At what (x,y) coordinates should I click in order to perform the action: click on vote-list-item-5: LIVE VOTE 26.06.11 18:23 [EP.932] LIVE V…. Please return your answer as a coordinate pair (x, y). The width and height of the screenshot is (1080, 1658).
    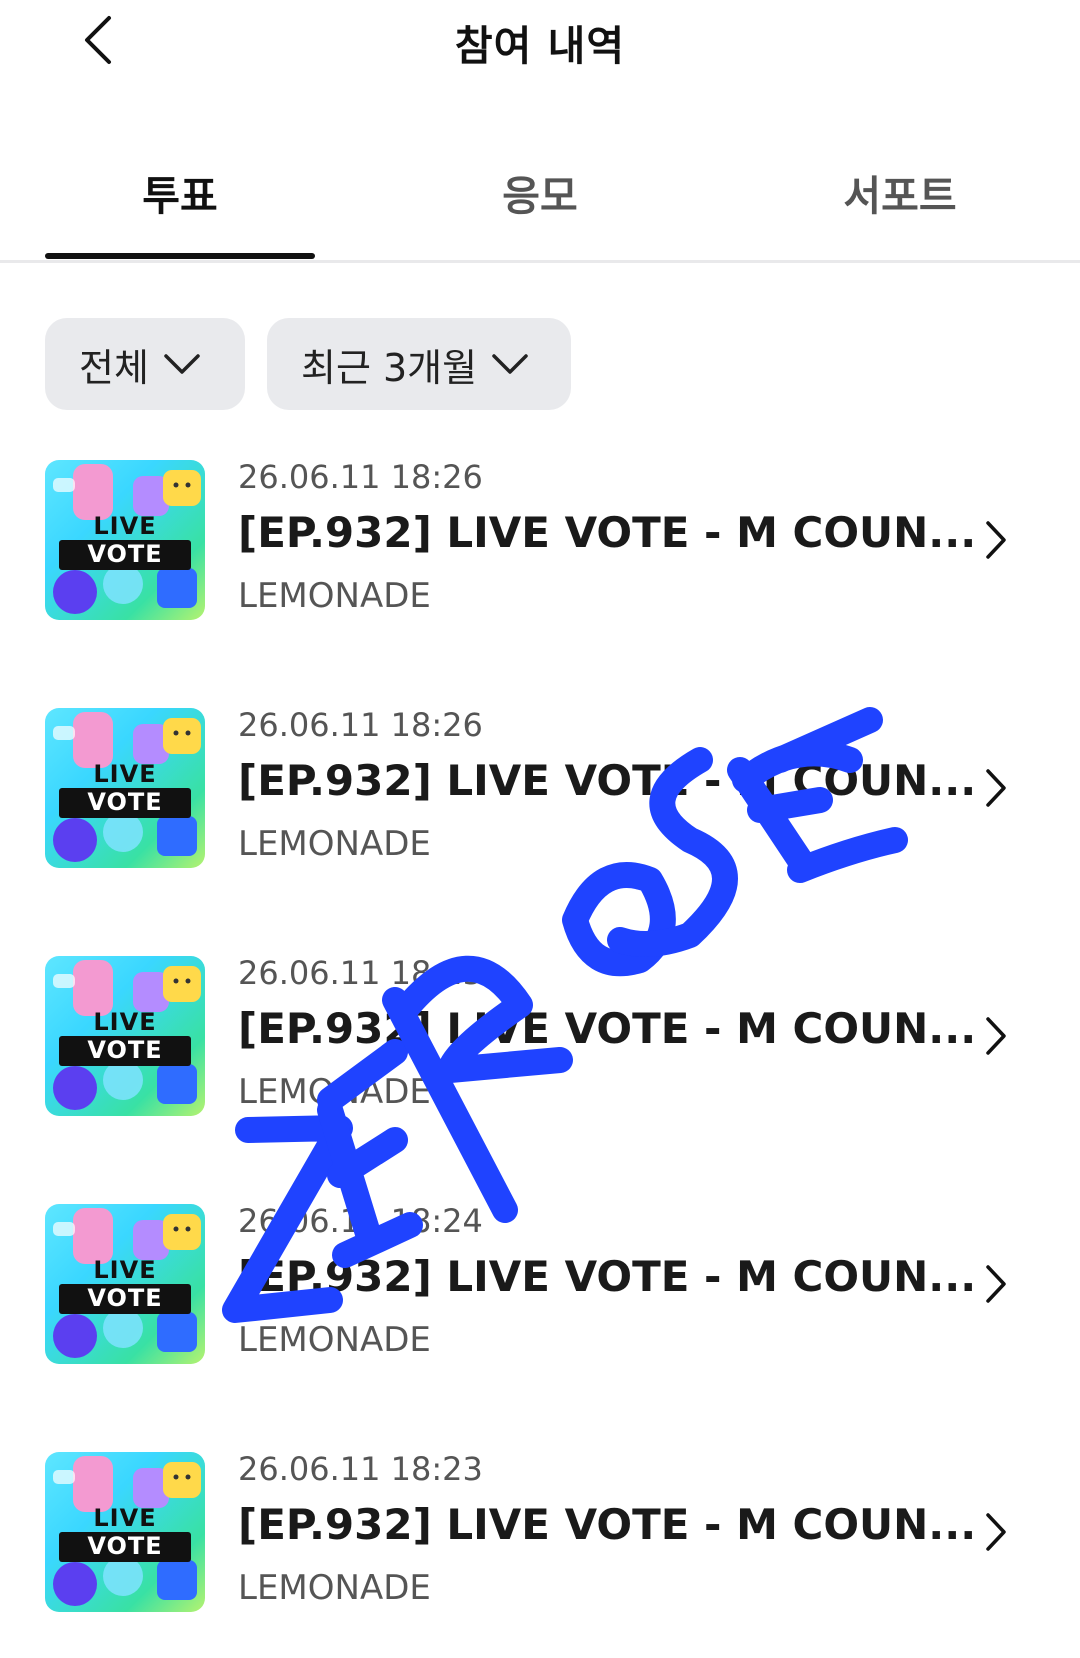
    Looking at the image, I should click on (540, 1531).